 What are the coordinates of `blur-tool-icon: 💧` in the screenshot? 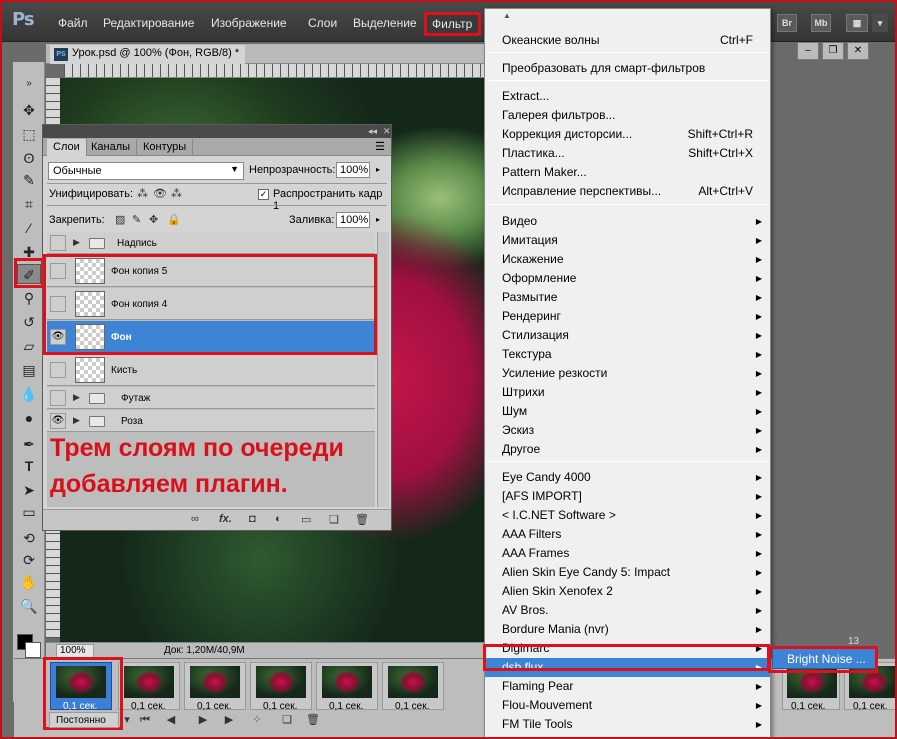 It's located at (29, 394).